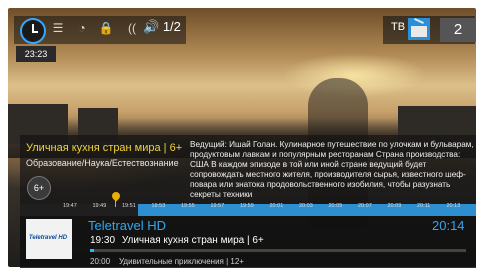 This screenshot has height=275, width=484. I want to click on timeline-marker-line, so click(115, 203).